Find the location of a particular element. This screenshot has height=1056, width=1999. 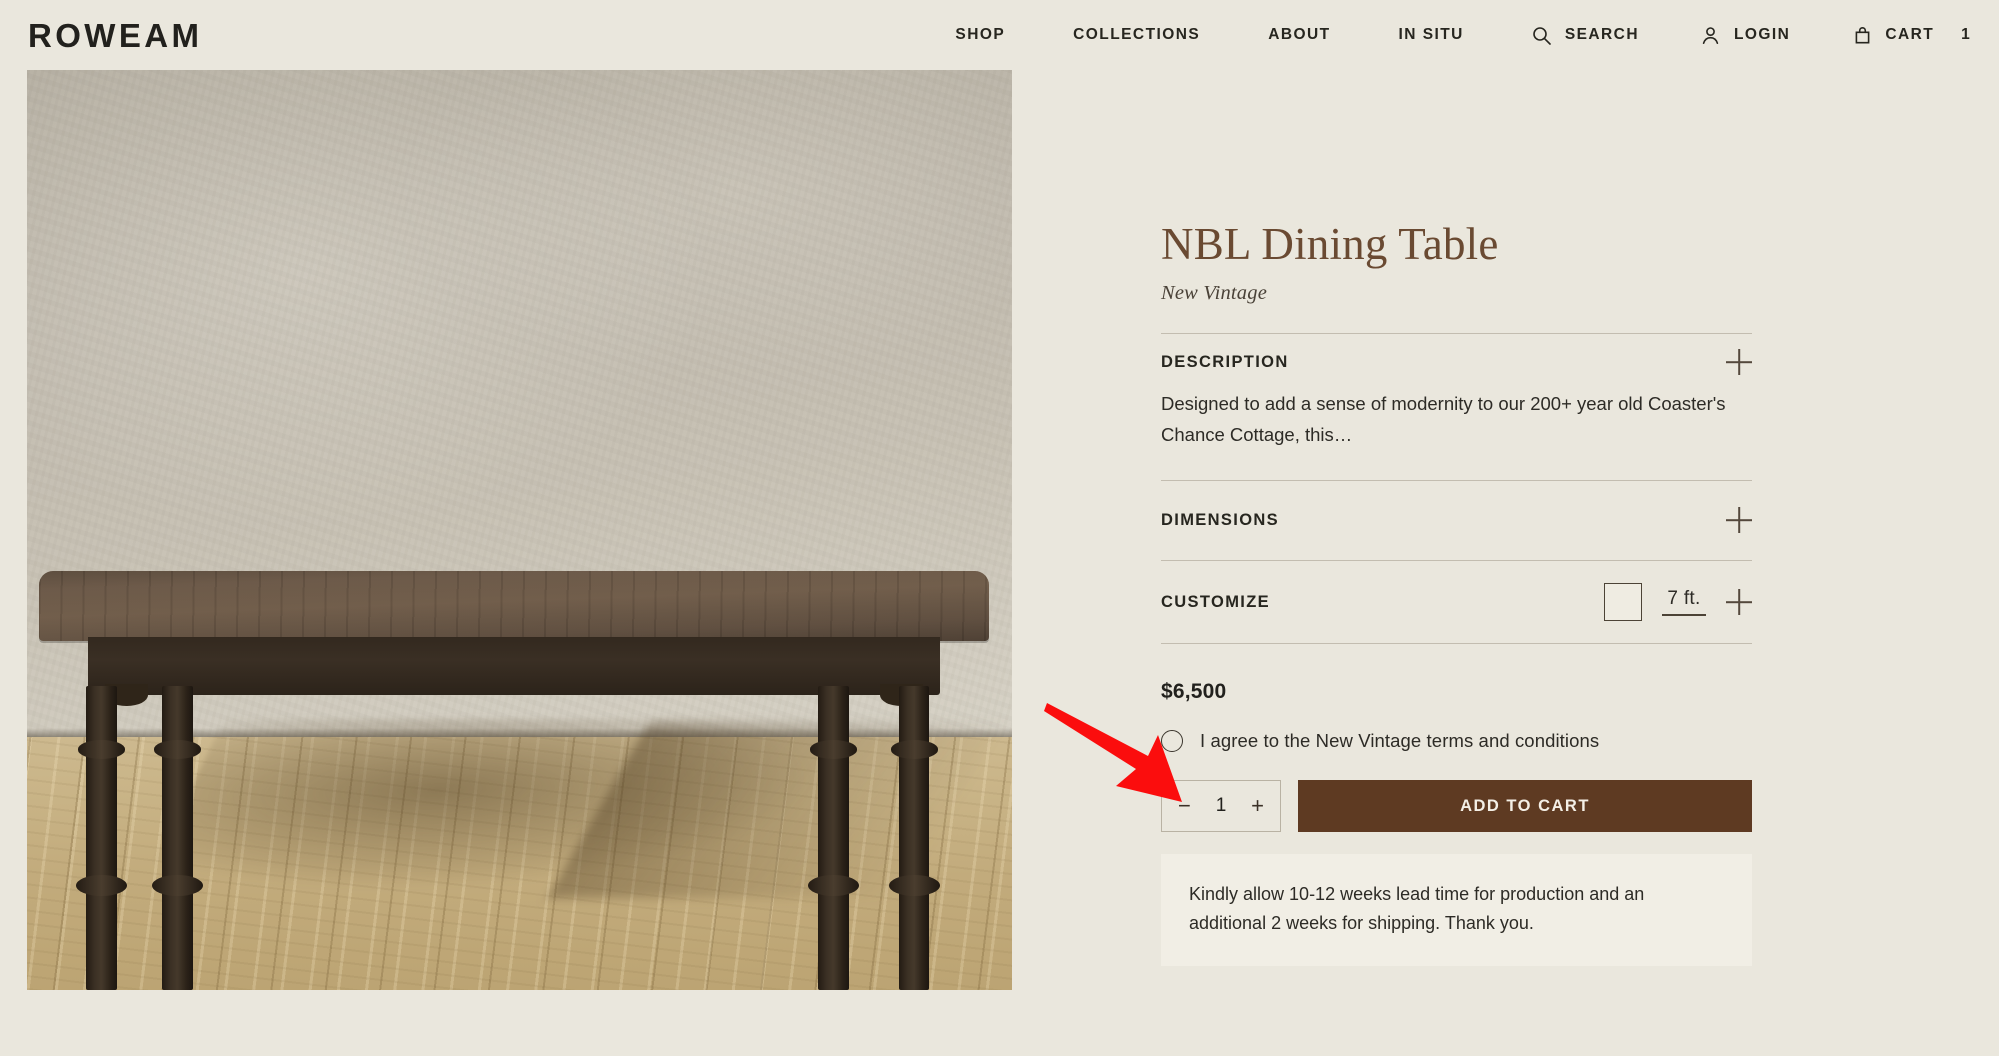

login-label: LOGIN is located at coordinates (1762, 34).